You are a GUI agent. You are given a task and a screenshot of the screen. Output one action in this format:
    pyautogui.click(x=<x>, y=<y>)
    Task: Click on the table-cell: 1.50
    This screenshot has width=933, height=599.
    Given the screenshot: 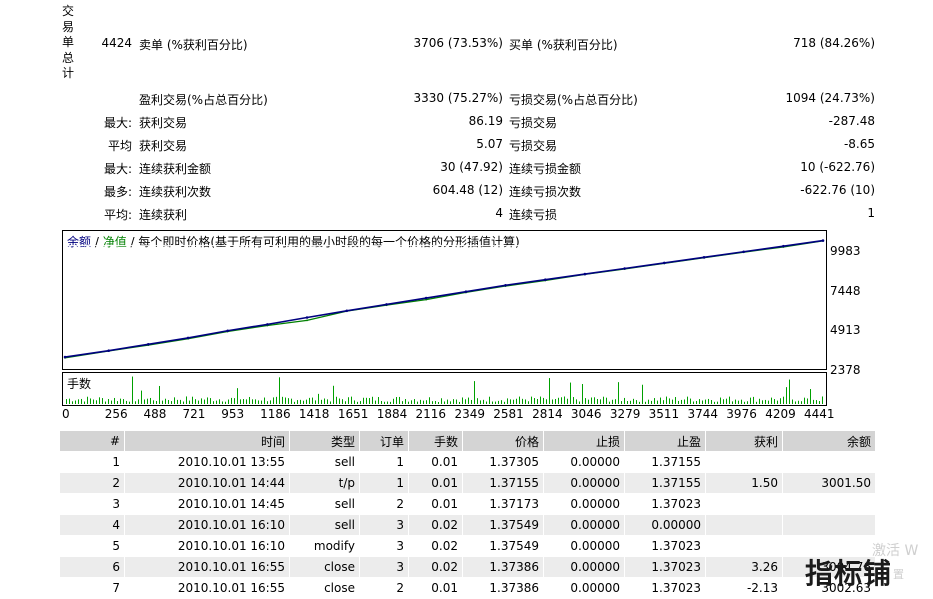 What is the action you would take?
    pyautogui.click(x=744, y=483)
    